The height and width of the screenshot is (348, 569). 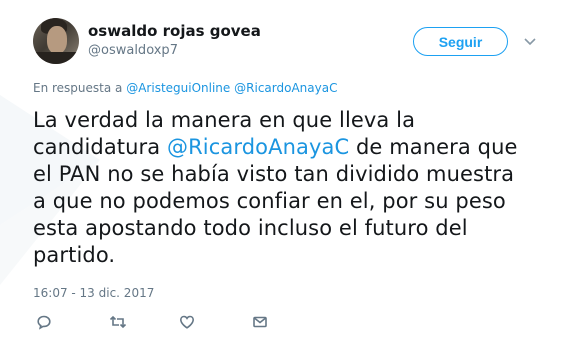 What do you see at coordinates (118, 322) in the screenshot?
I see `retweet-icon` at bounding box center [118, 322].